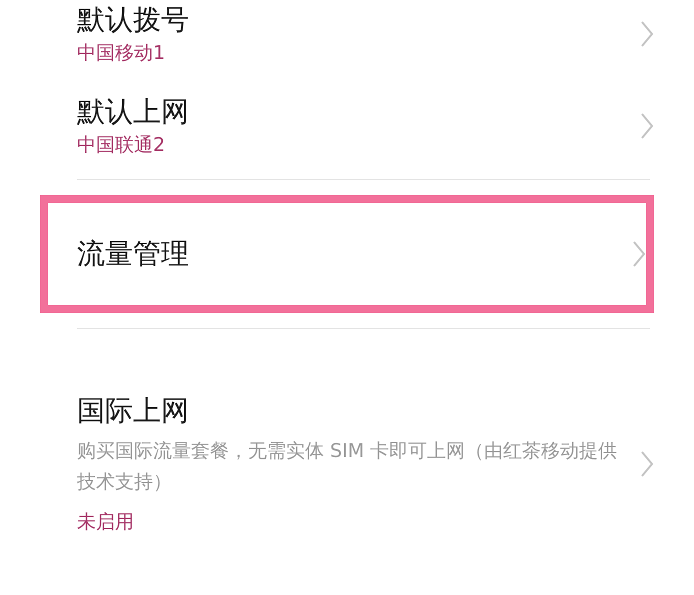 The height and width of the screenshot is (595, 694). Describe the element at coordinates (133, 411) in the screenshot. I see `setting-title: 国际上网` at that location.